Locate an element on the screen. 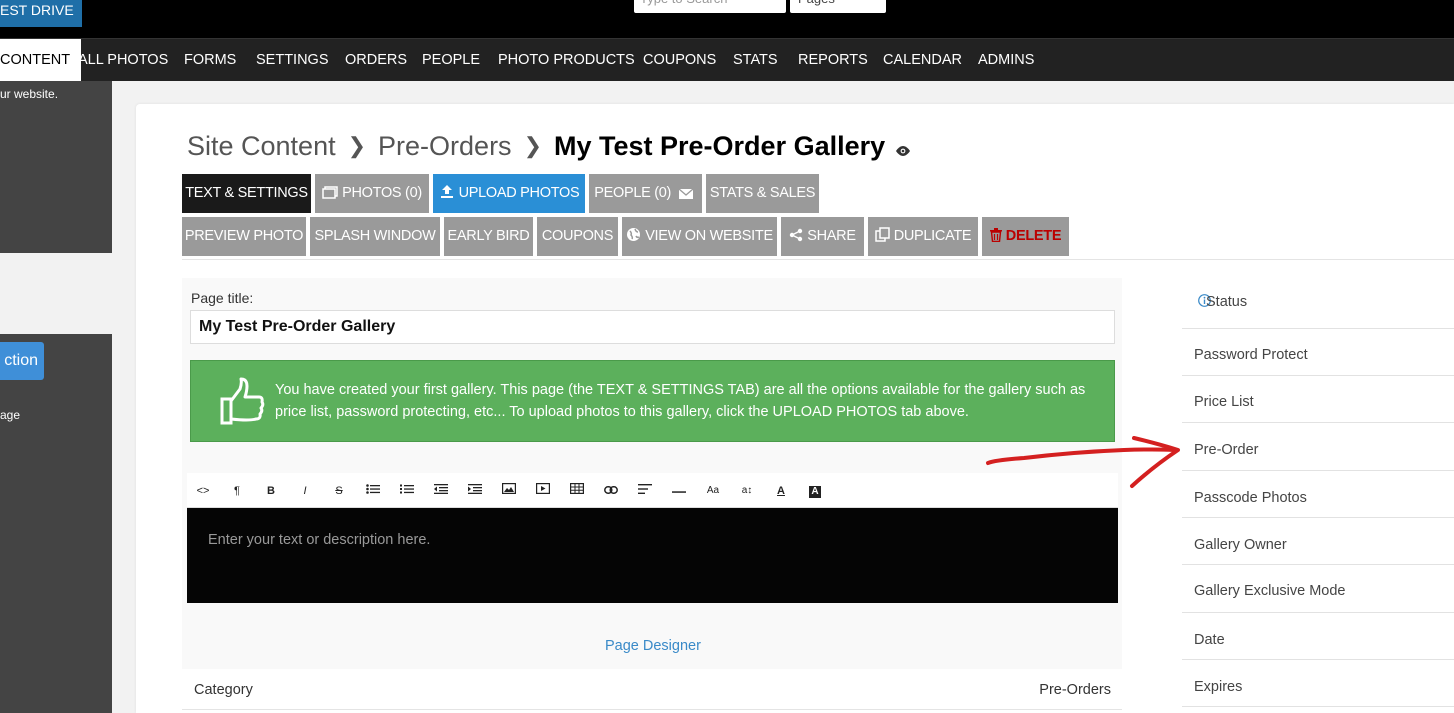 The image size is (1454, 713). photos-icon is located at coordinates (330, 192).